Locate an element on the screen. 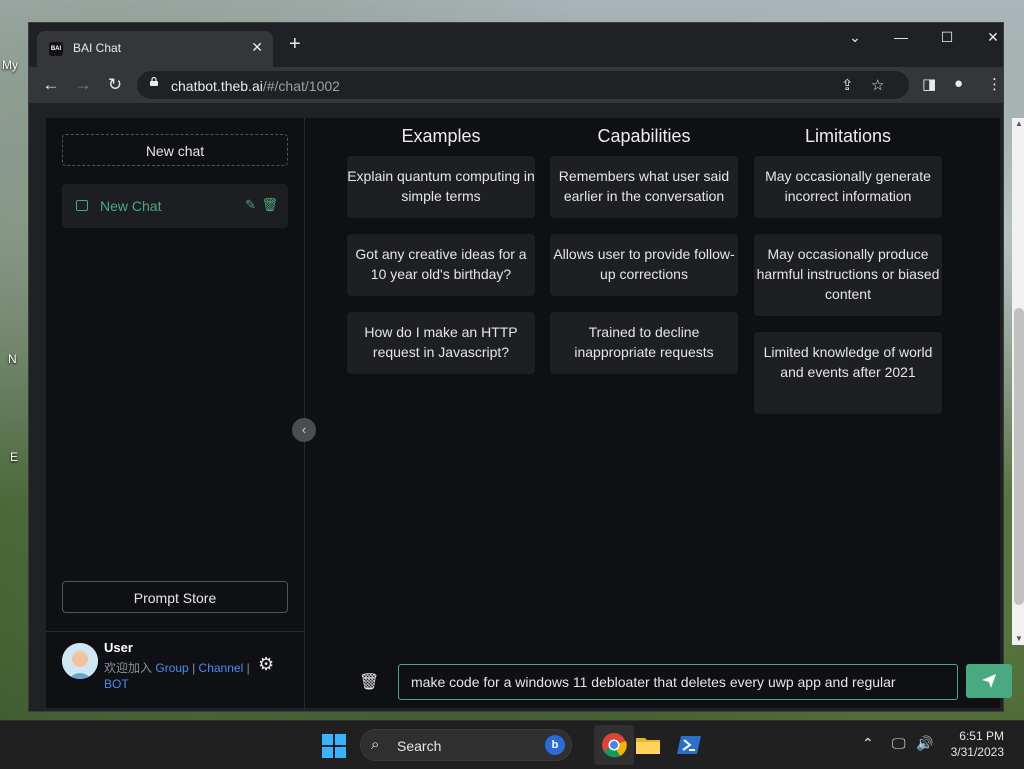  show-hidden-icons-chevron-icon: ⌃ is located at coordinates (868, 743).